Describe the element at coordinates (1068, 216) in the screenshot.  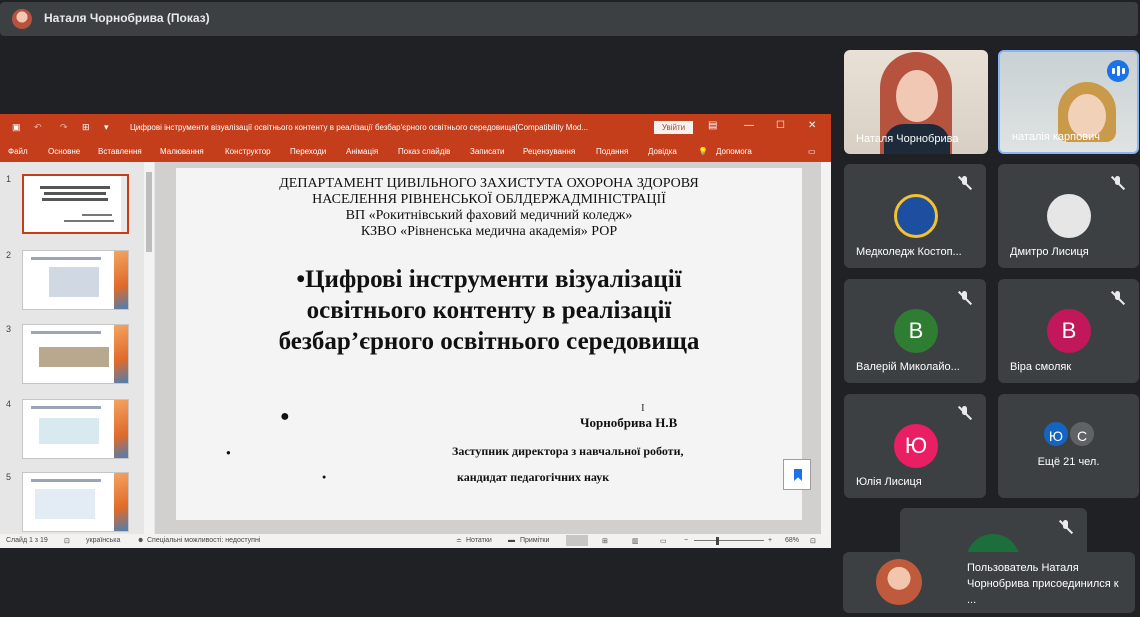
I see `participant-tile-4: Дмитро Лисиця` at that location.